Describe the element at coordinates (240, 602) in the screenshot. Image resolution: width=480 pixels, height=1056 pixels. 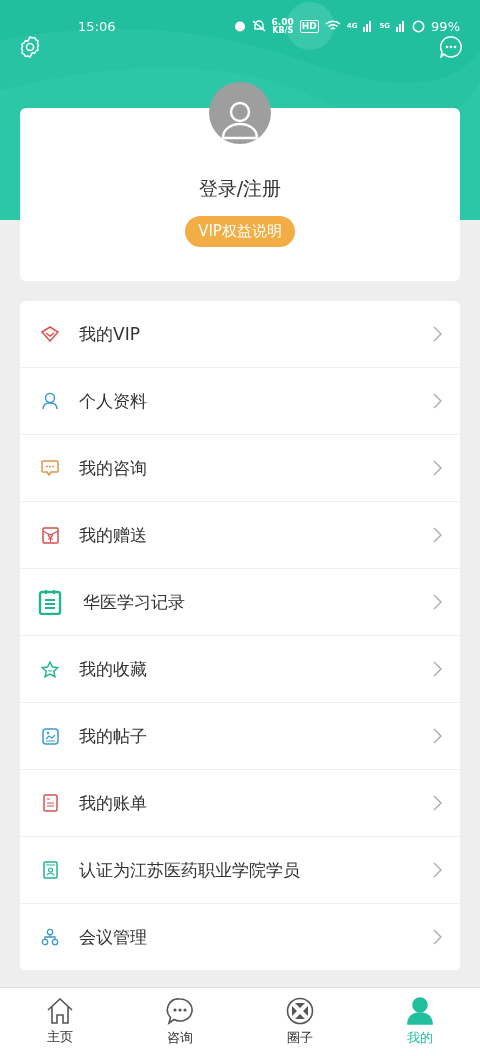
I see `menu-item: 华医学习记录` at that location.